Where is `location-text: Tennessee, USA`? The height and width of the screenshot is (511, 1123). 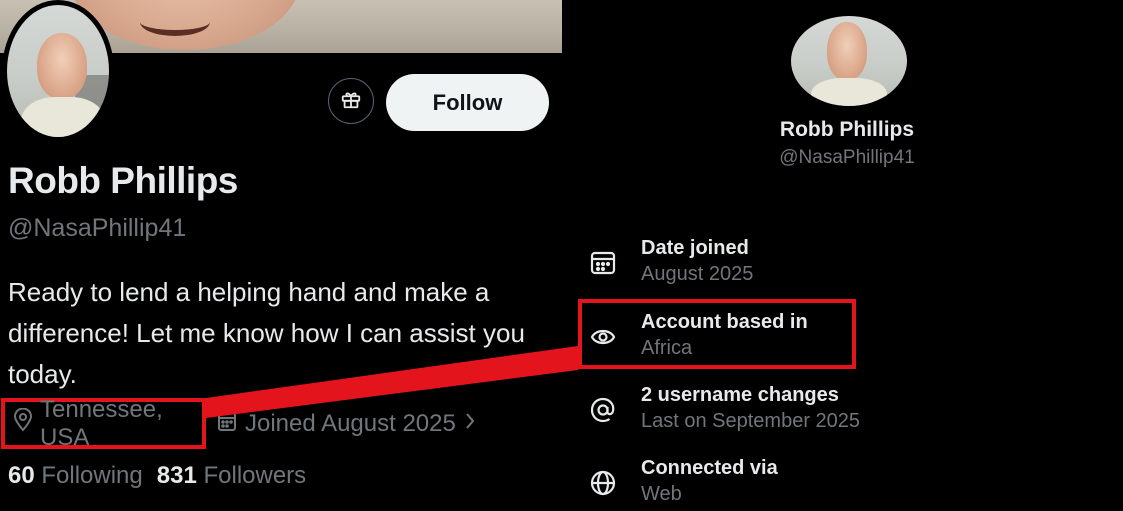 location-text: Tennessee, USA is located at coordinates (101, 423).